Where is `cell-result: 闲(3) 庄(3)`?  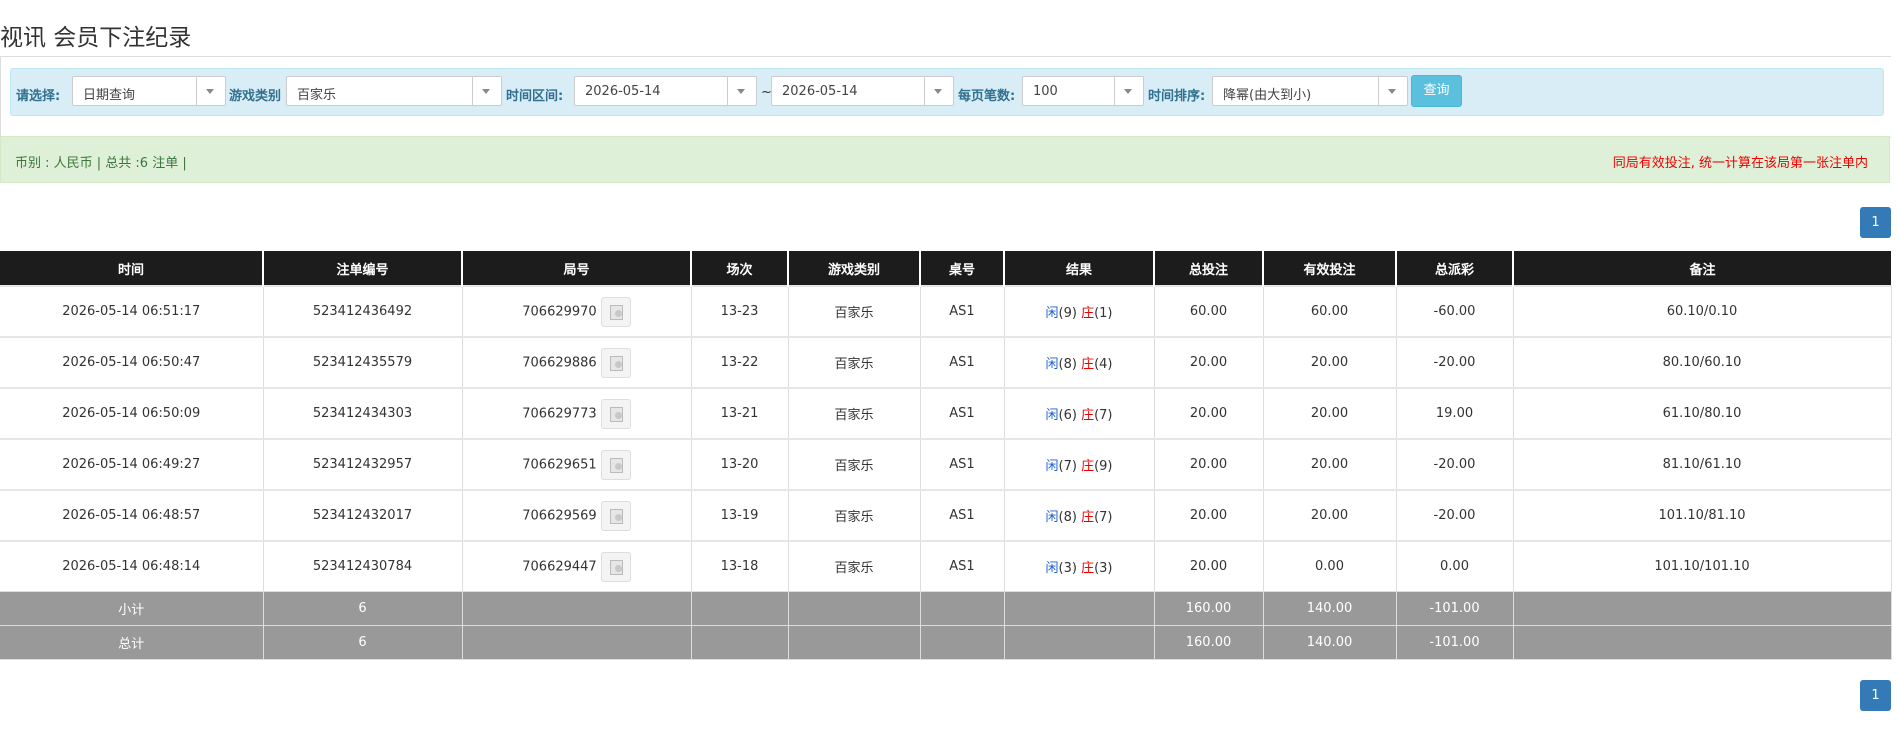
cell-result: 闲(3) 庄(3) is located at coordinates (1079, 566).